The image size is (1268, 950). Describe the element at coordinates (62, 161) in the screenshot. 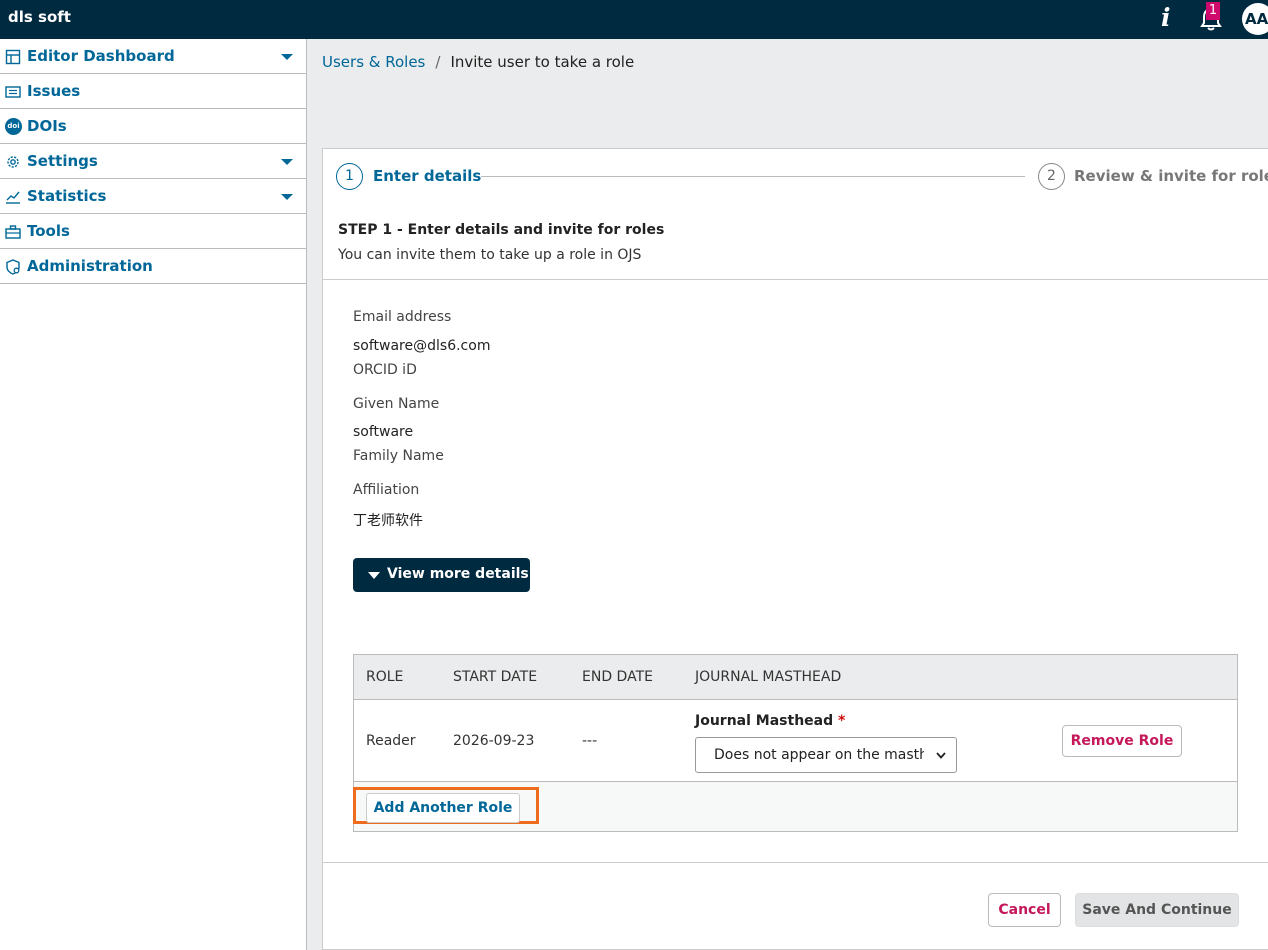

I see `sidebar-item-label: Settings` at that location.